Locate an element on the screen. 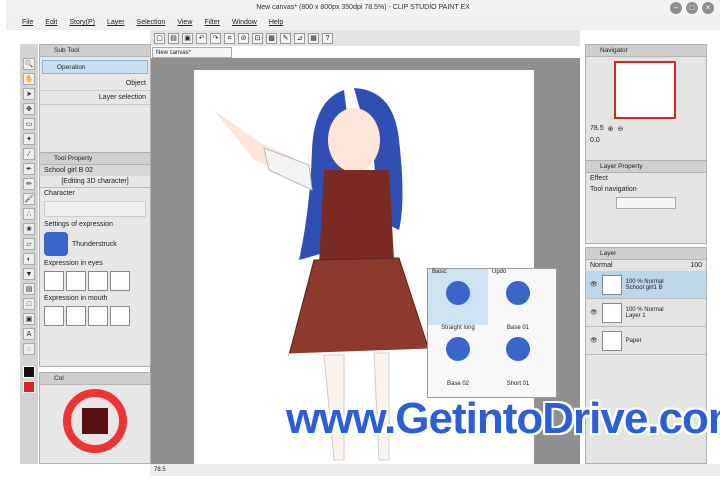 The image size is (720, 480). tool-navigation-button is located at coordinates (646, 203).